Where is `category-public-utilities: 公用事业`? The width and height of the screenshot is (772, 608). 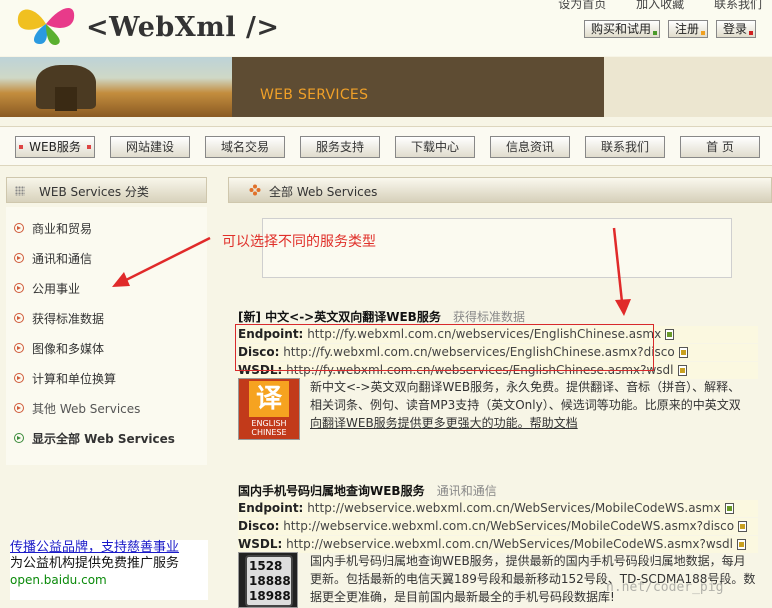
category-public-utilities: 公用事业 is located at coordinates (47, 288).